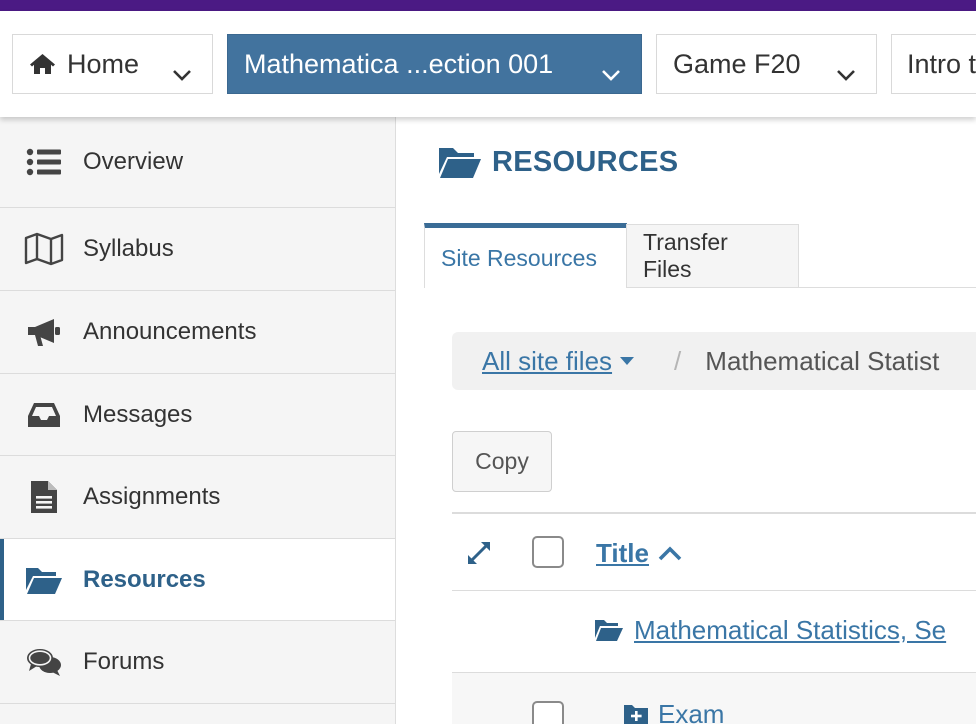  What do you see at coordinates (636, 713) in the screenshot?
I see `folder-plus-icon` at bounding box center [636, 713].